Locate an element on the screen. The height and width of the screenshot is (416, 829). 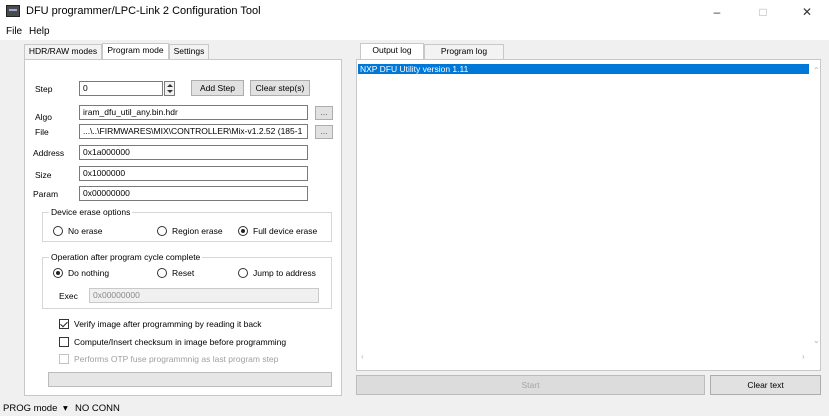
radio-do-nothing is located at coordinates (58, 273).